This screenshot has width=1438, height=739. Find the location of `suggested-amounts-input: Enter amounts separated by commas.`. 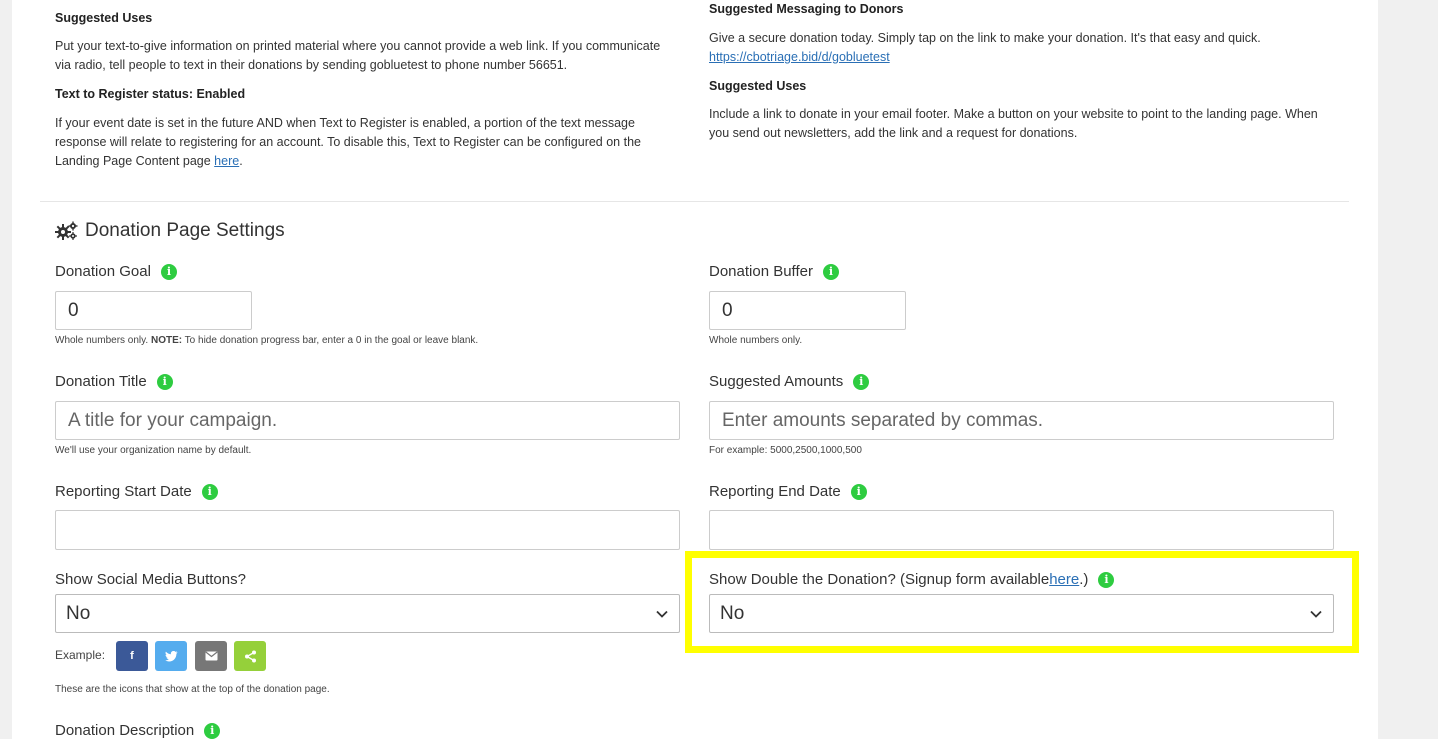

suggested-amounts-input: Enter amounts separated by commas. is located at coordinates (1021, 420).